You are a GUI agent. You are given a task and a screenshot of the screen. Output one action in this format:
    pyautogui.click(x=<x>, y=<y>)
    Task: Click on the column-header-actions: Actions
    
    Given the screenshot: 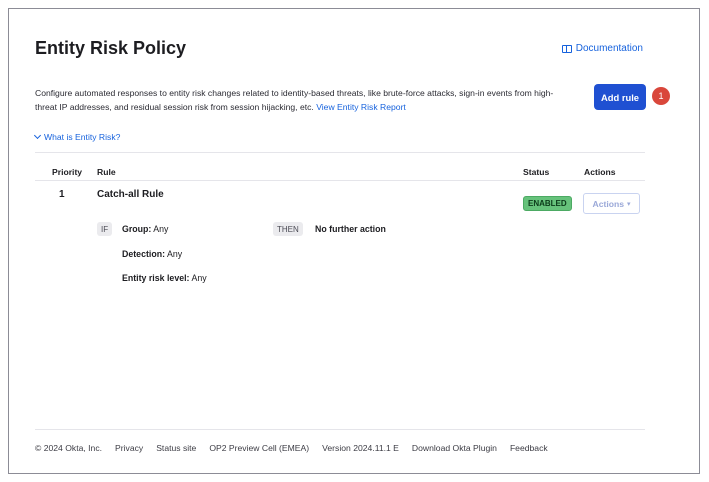 What is the action you would take?
    pyautogui.click(x=600, y=172)
    